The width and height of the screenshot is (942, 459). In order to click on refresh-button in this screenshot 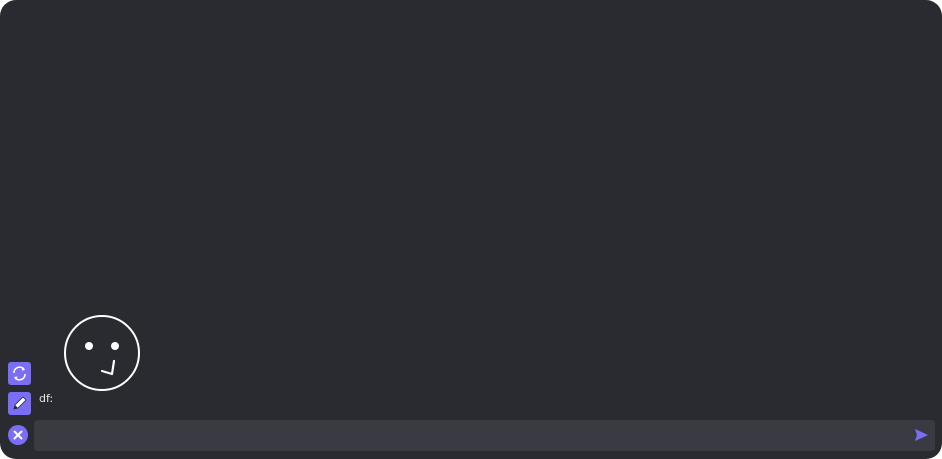, I will do `click(19, 373)`.